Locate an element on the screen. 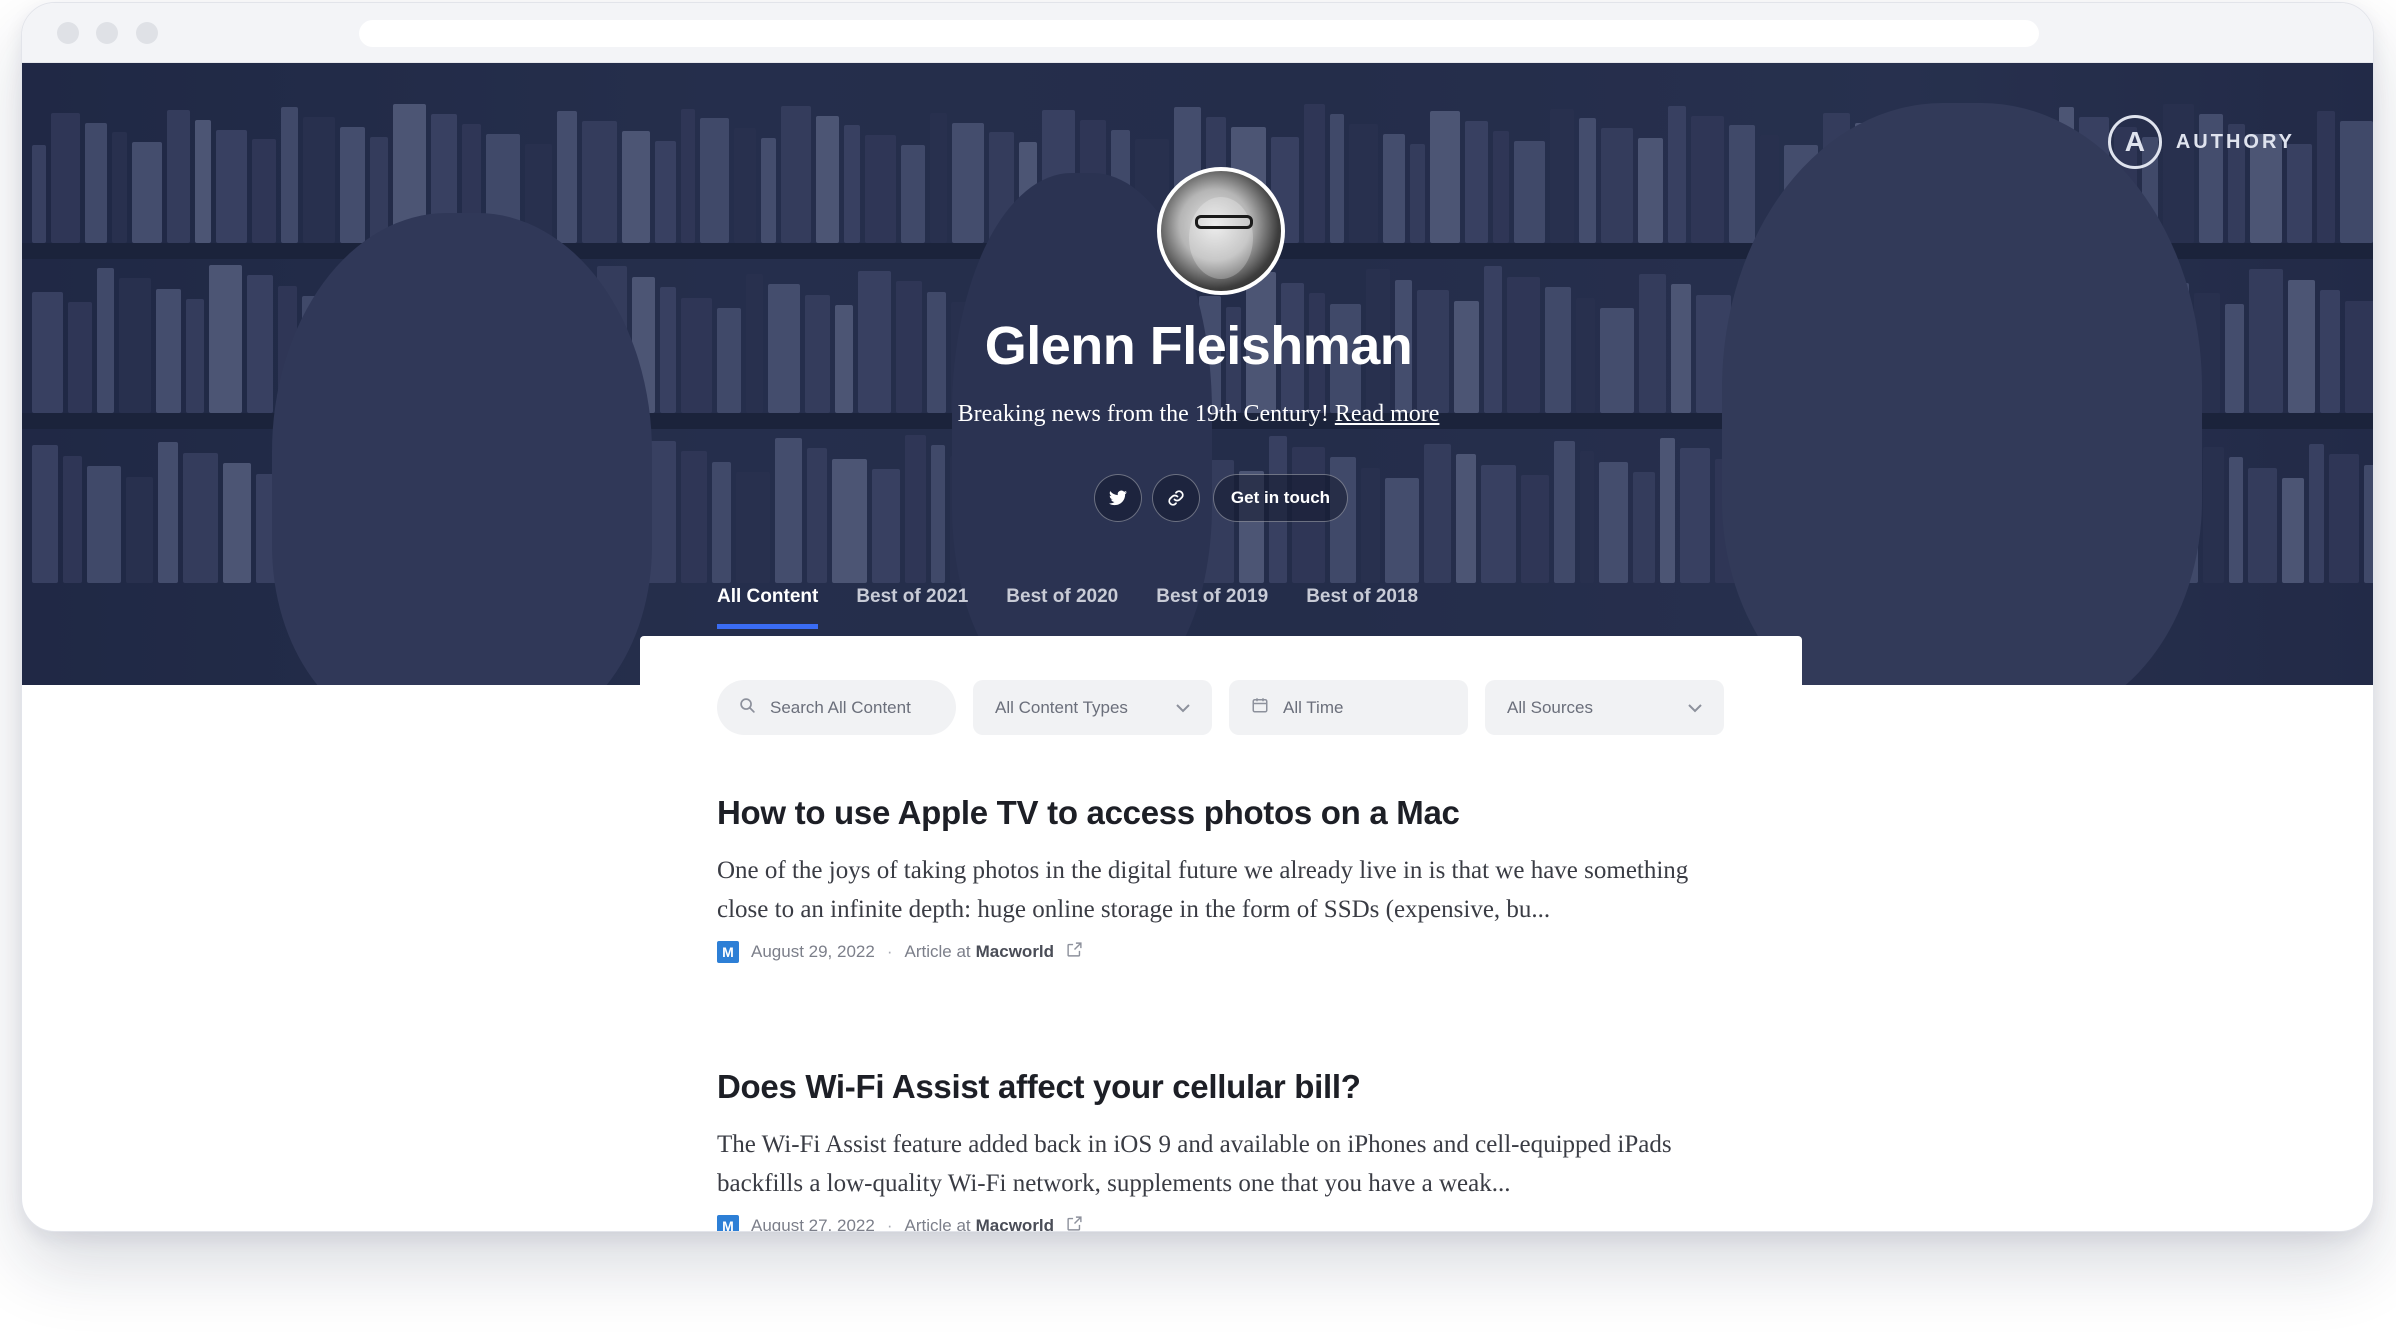 This screenshot has height=1334, width=2396. twitter-icon is located at coordinates (1118, 498).